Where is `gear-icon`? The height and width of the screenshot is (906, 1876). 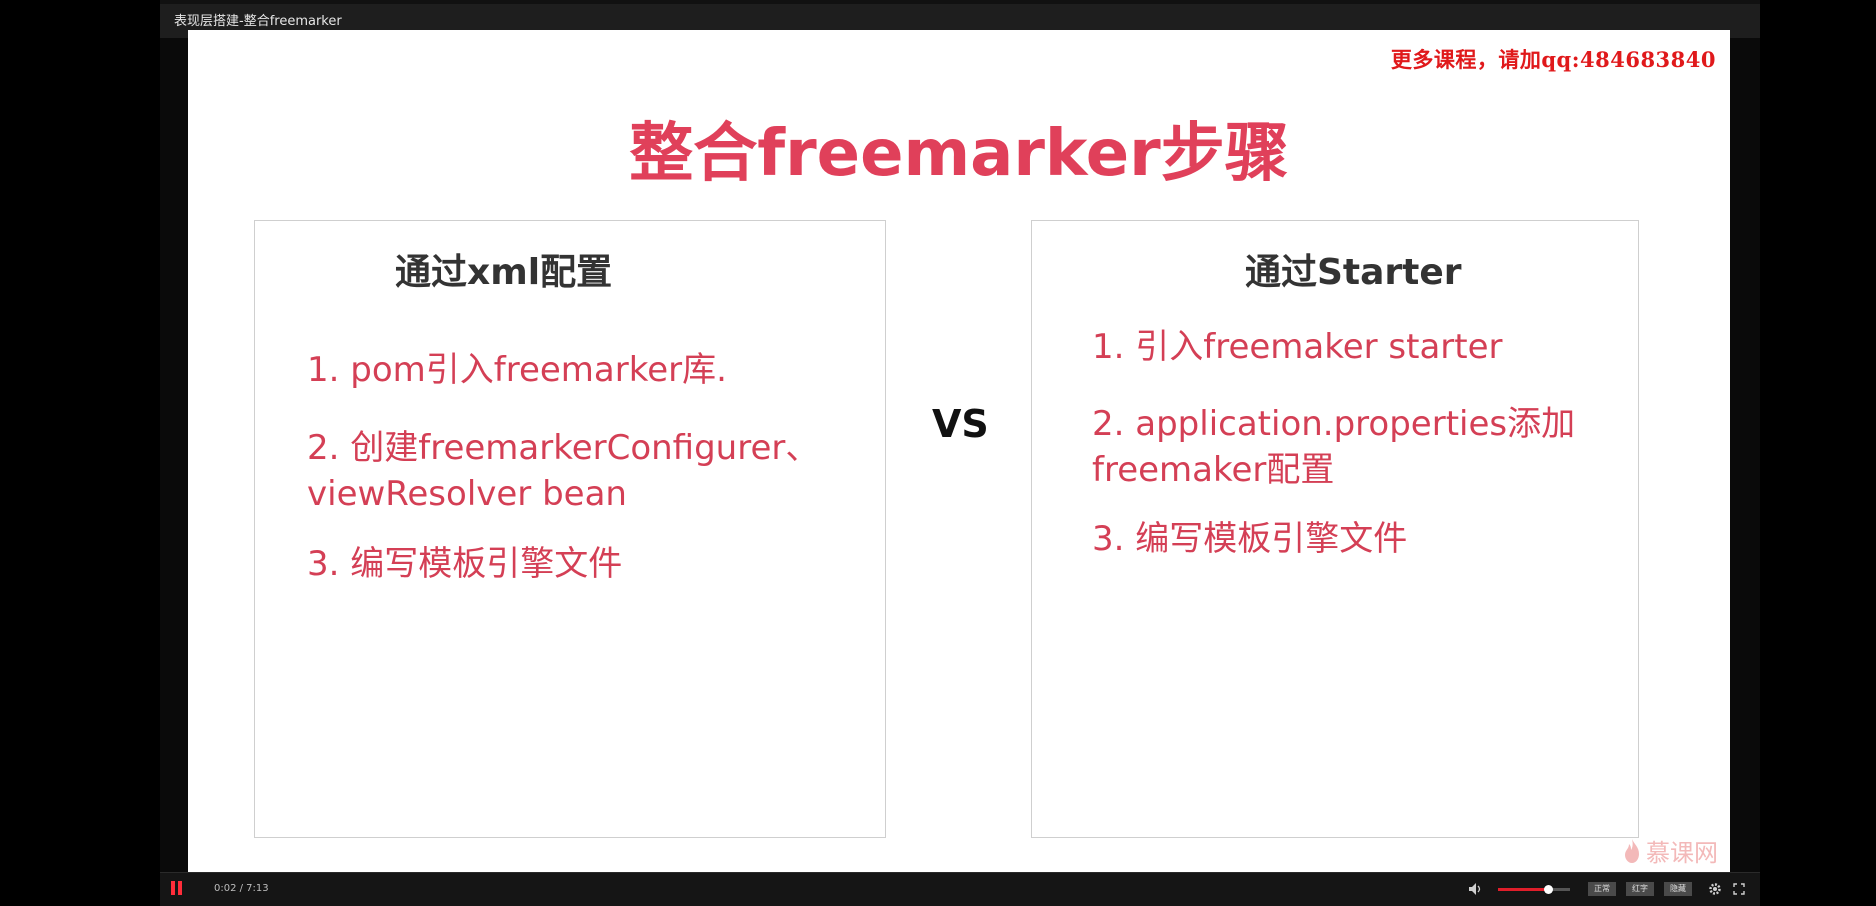
gear-icon is located at coordinates (1715, 889).